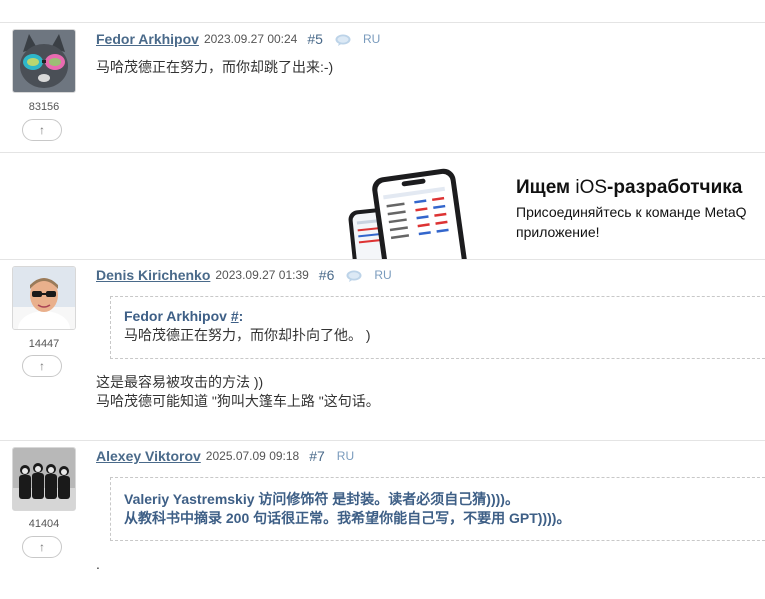 The height and width of the screenshot is (599, 765). Describe the element at coordinates (147, 39) in the screenshot. I see `author-link: Fedor Arkhipov` at that location.